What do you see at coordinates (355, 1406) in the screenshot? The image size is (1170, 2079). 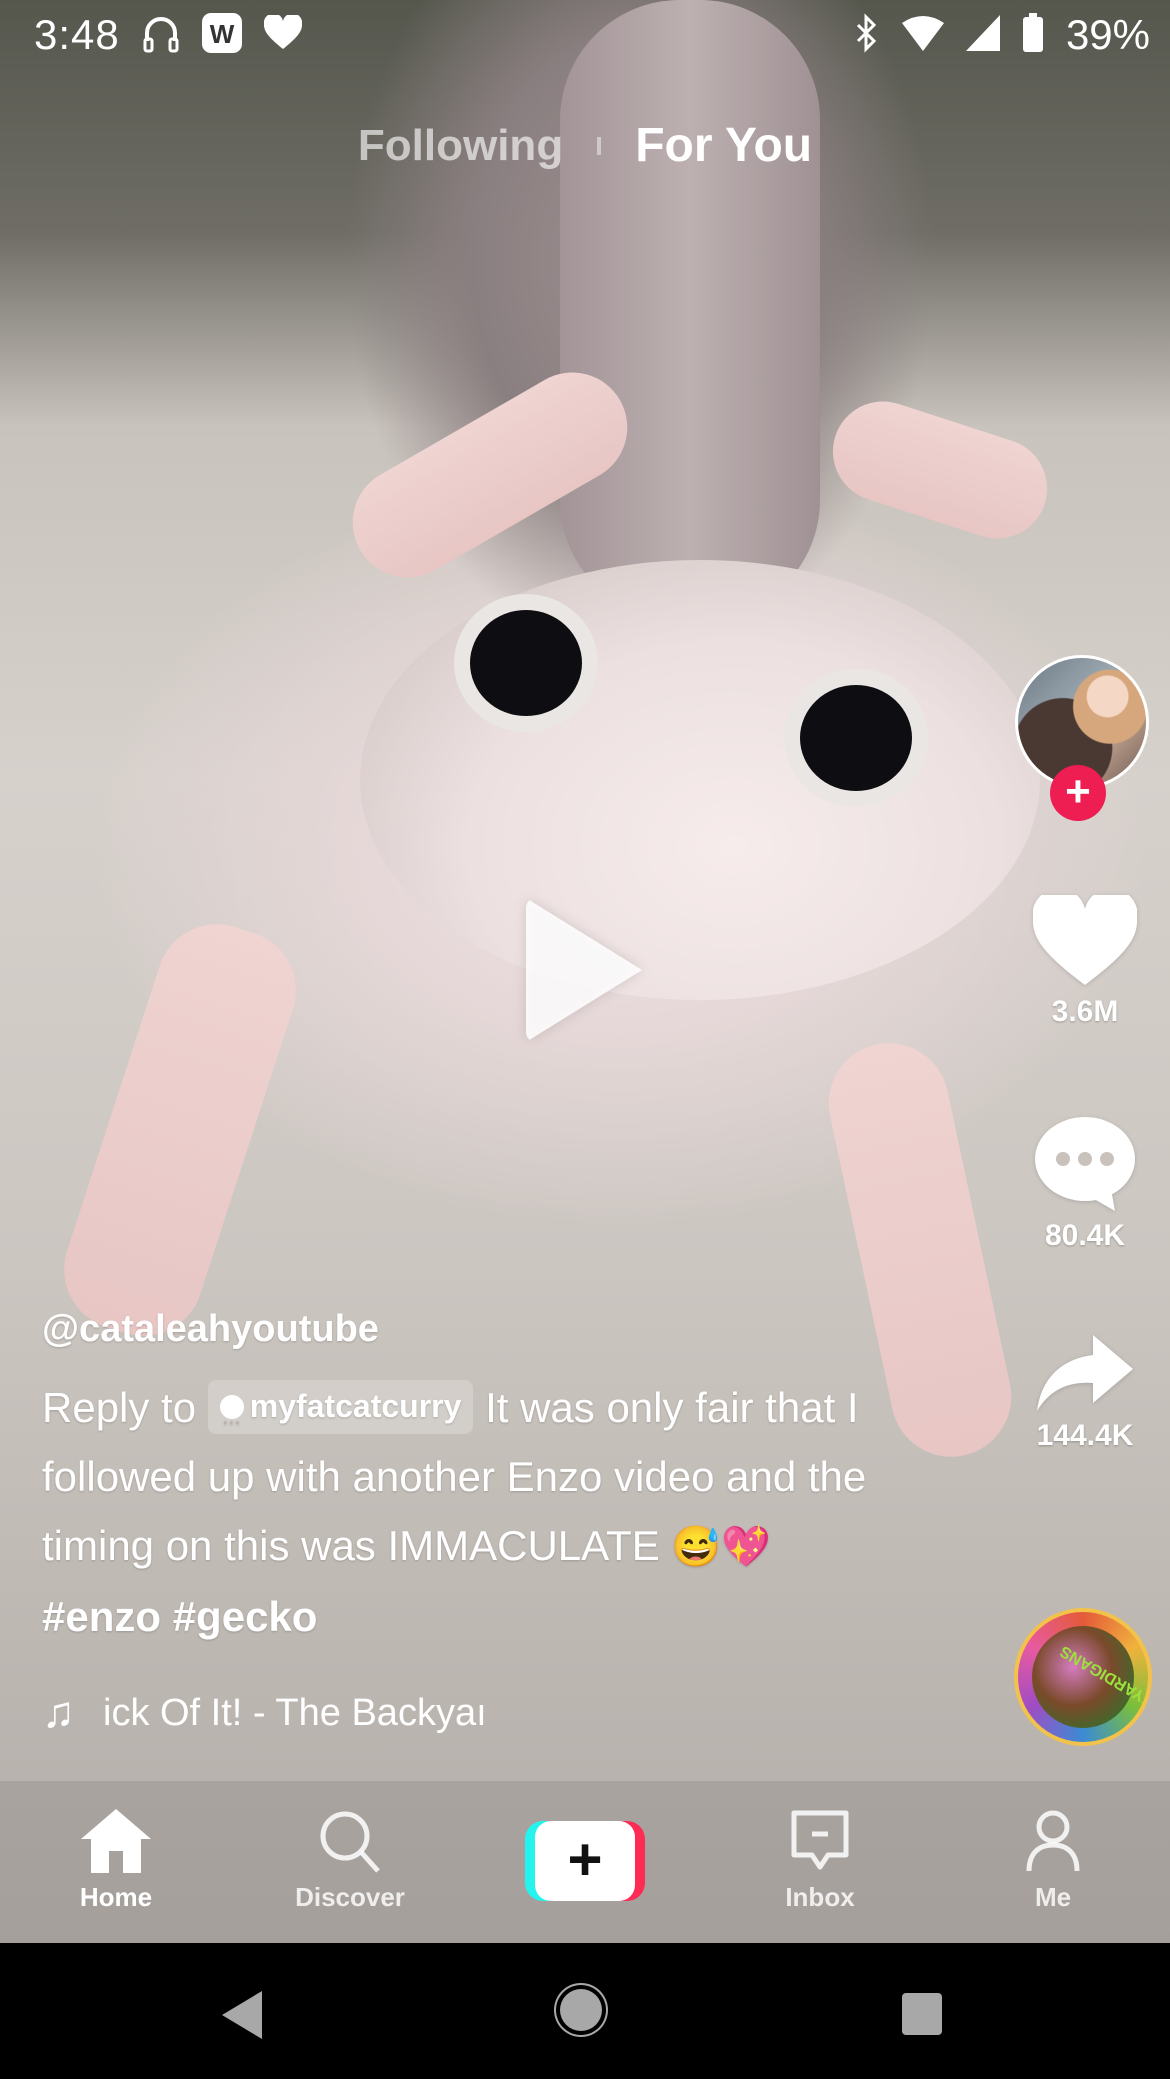 I see `reply-username: myfatcatcurry` at bounding box center [355, 1406].